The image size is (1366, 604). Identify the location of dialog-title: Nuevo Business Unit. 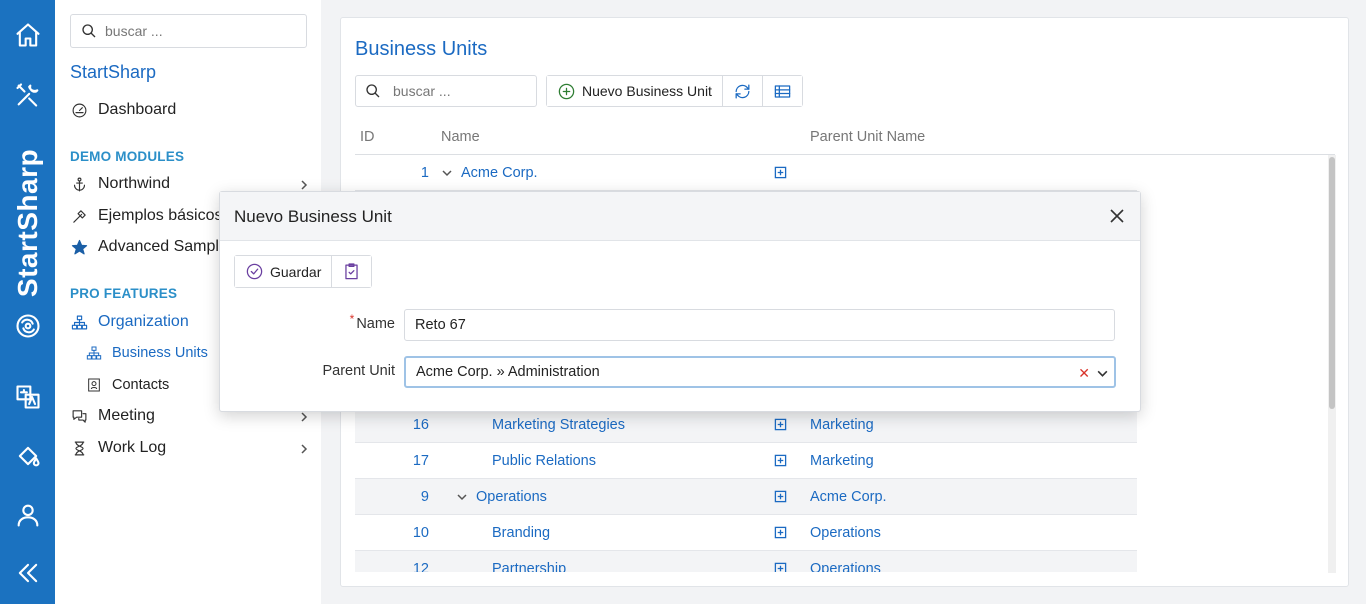
(313, 216).